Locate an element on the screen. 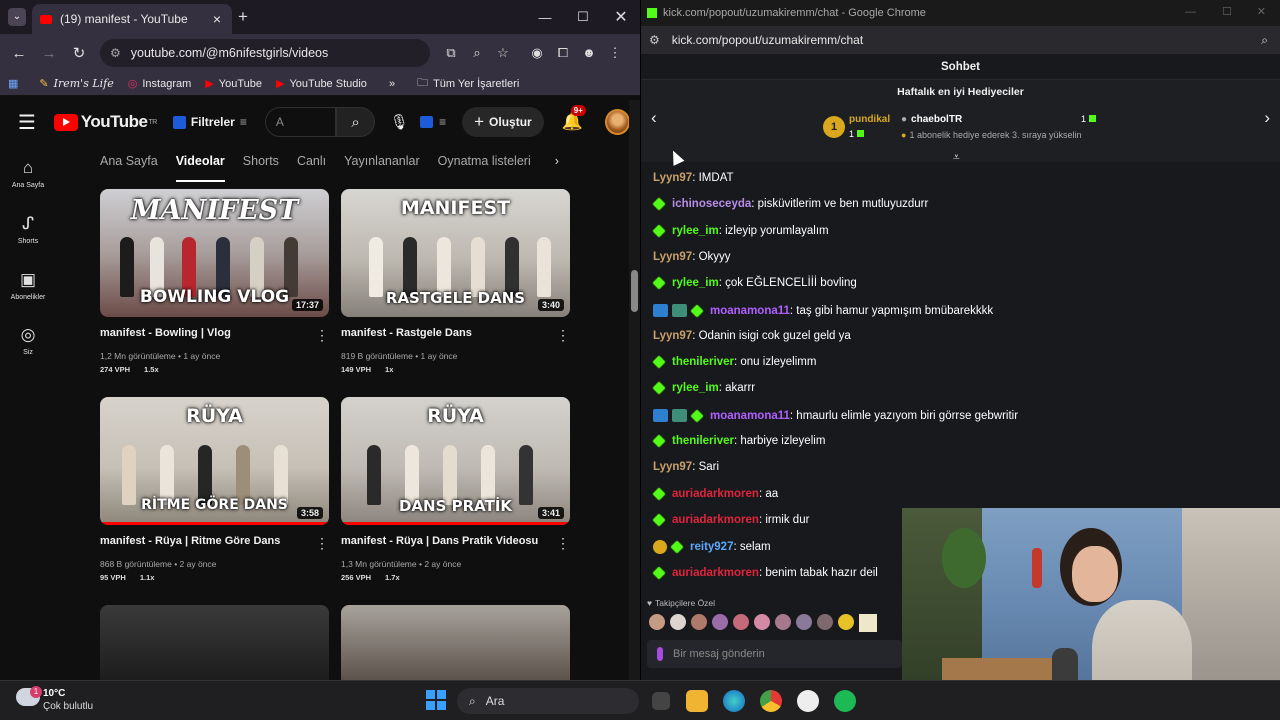  browser-tab-youtube: (19) manifest - YouTube × is located at coordinates (132, 19).